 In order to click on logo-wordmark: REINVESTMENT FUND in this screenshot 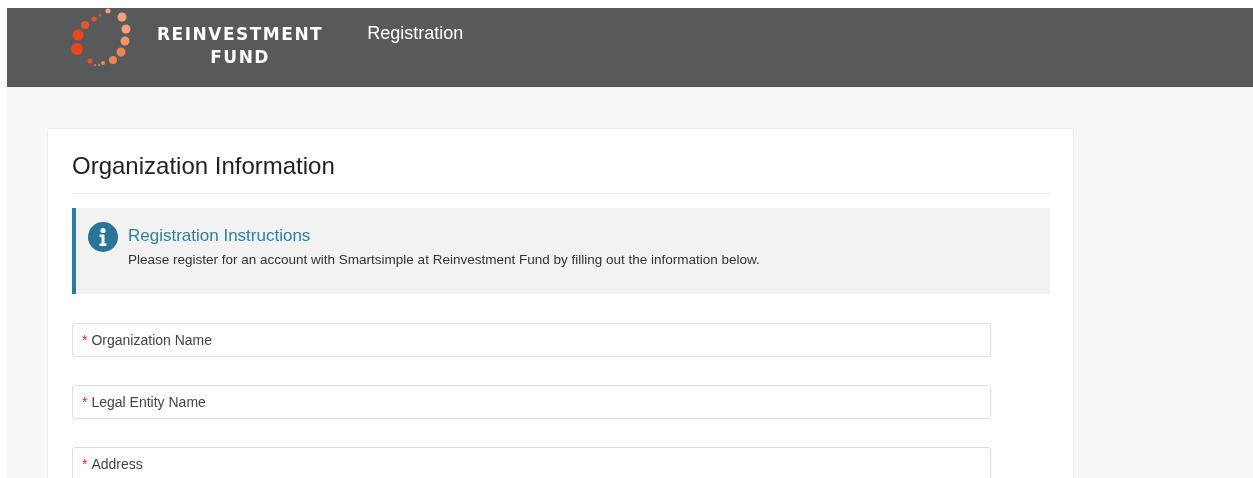, I will do `click(240, 46)`.